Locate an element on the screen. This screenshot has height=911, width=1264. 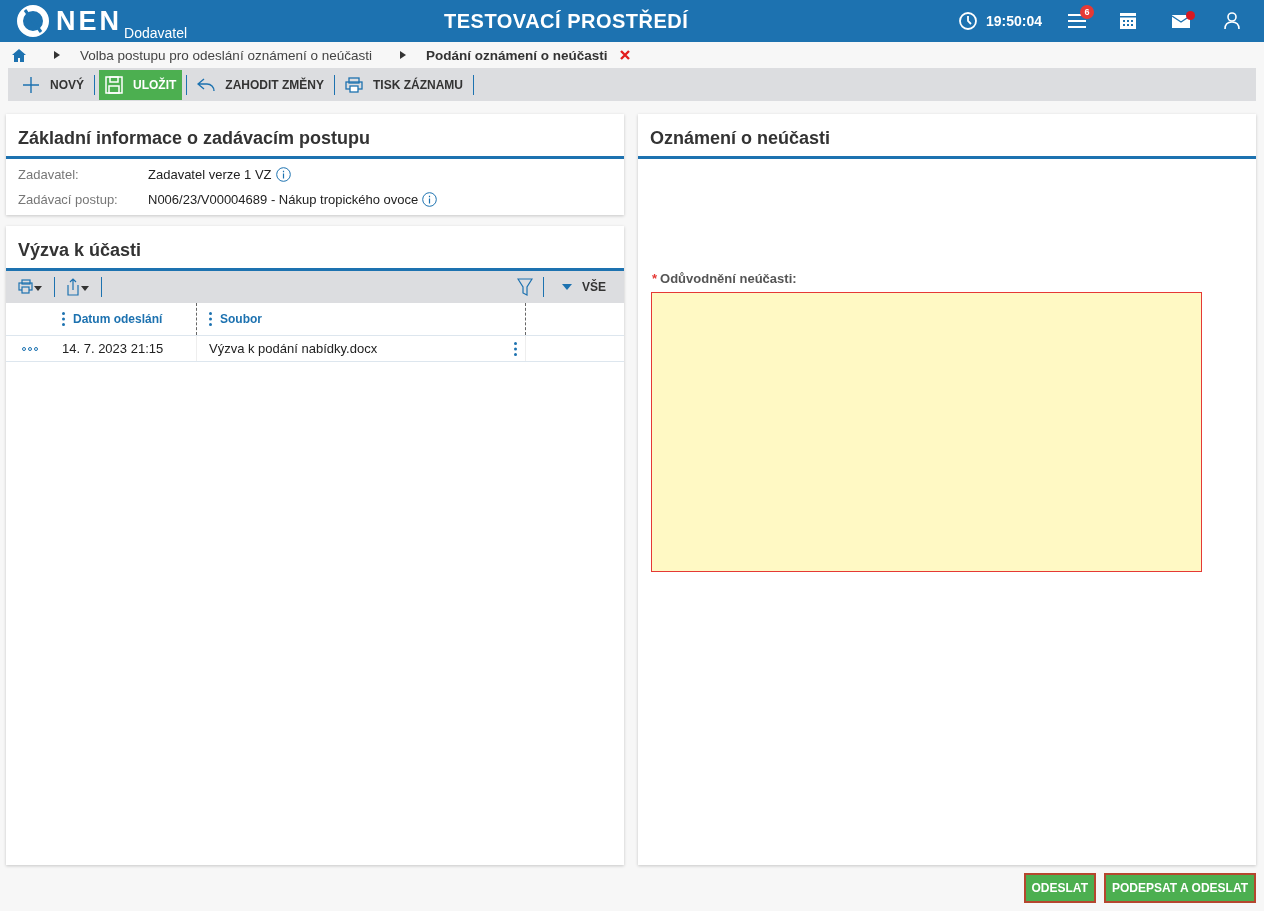
ring-logo-icon is located at coordinates (33, 21).